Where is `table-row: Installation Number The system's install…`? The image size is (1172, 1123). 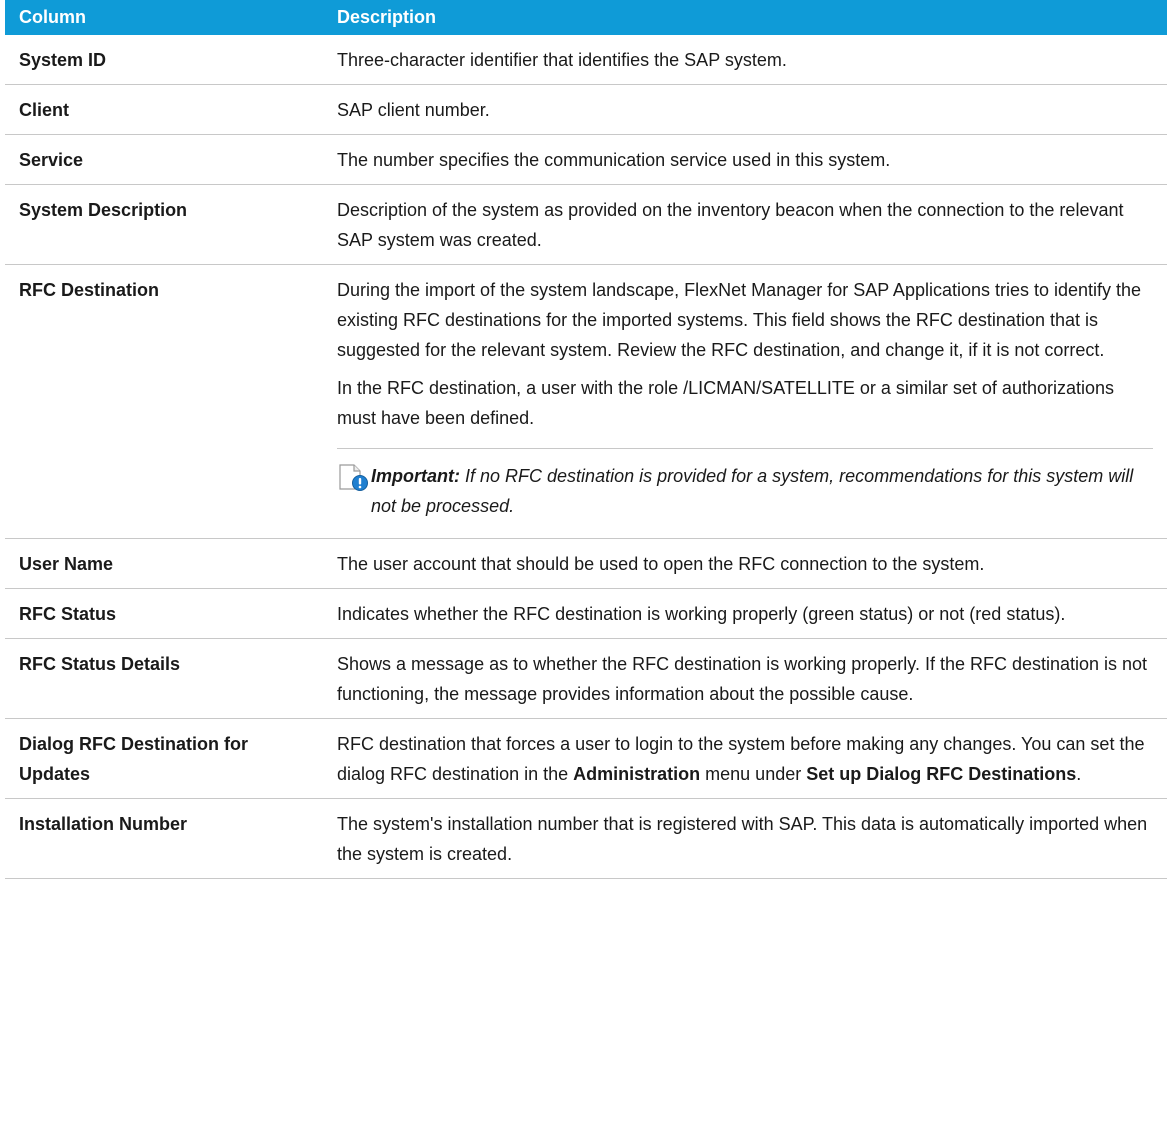 table-row: Installation Number The system's install… is located at coordinates (586, 838).